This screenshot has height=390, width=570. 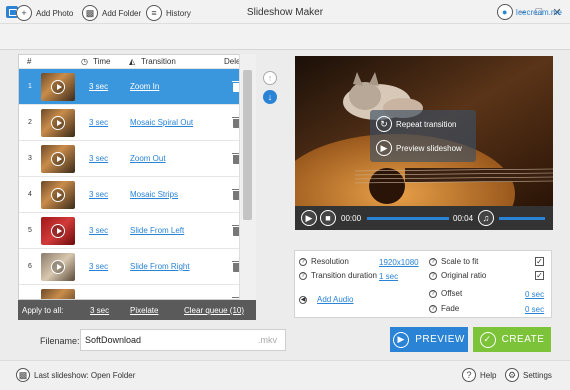 What do you see at coordinates (538, 12) in the screenshot?
I see `icecream-label: Icecream.me` at bounding box center [538, 12].